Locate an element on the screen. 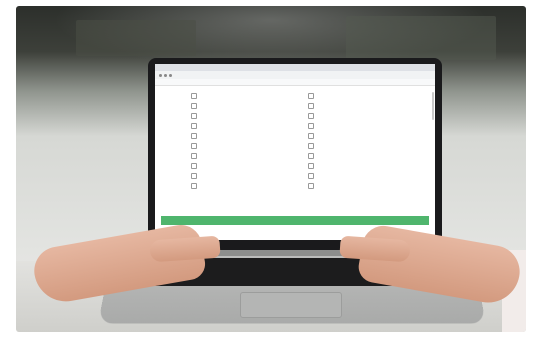  survey-options is located at coordinates (295, 140).